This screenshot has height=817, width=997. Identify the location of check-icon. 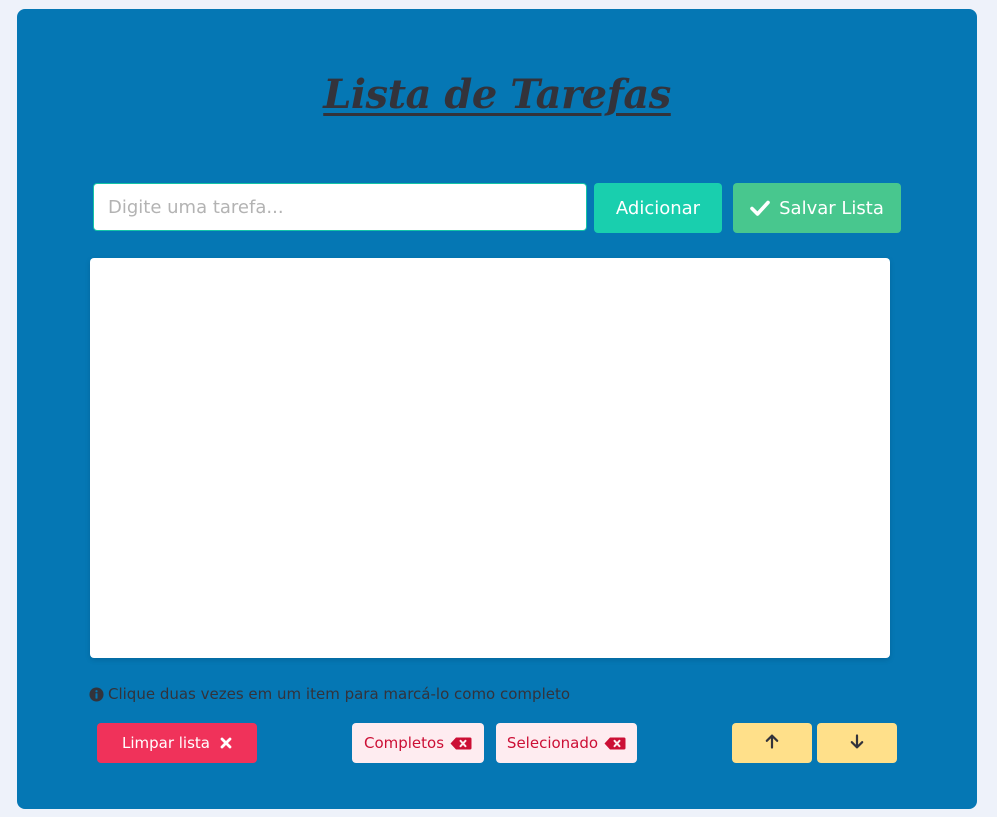
(760, 208).